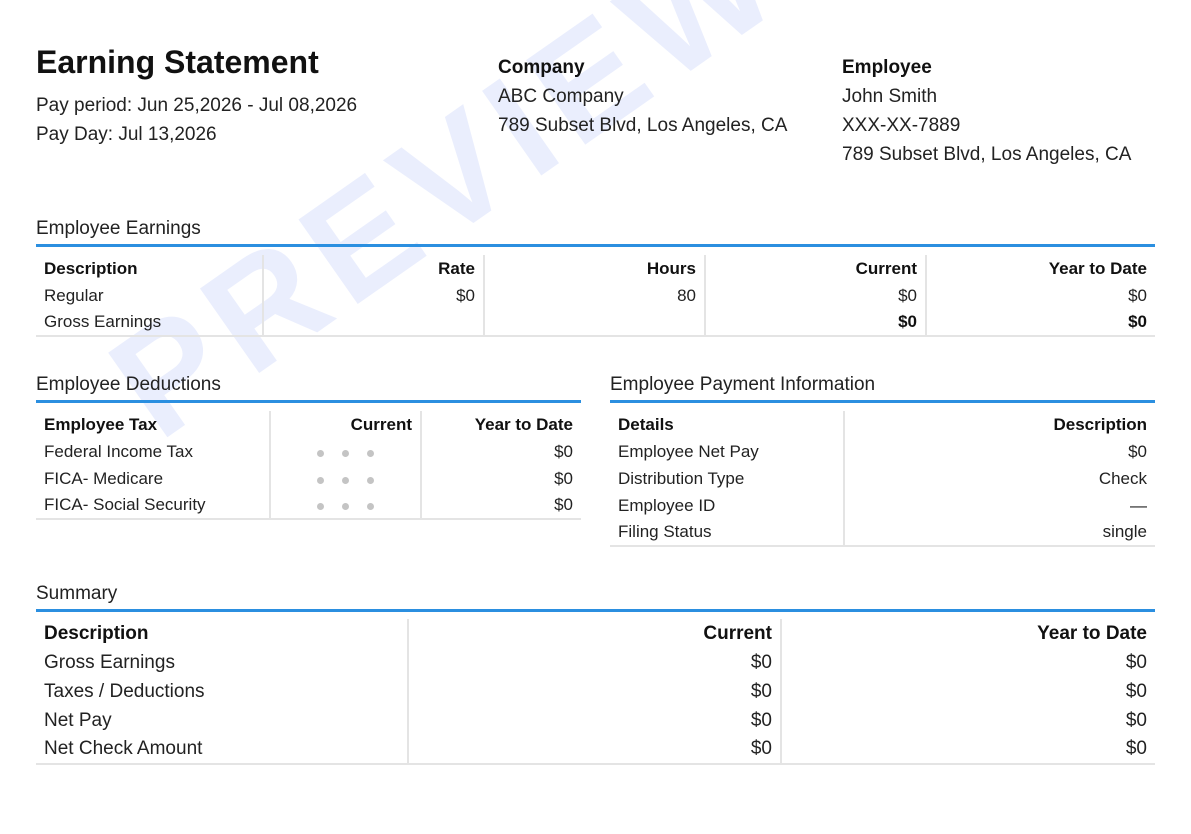 The width and height of the screenshot is (1191, 834). Describe the element at coordinates (125, 504) in the screenshot. I see `deductions-cell: FICA- Social Security` at that location.